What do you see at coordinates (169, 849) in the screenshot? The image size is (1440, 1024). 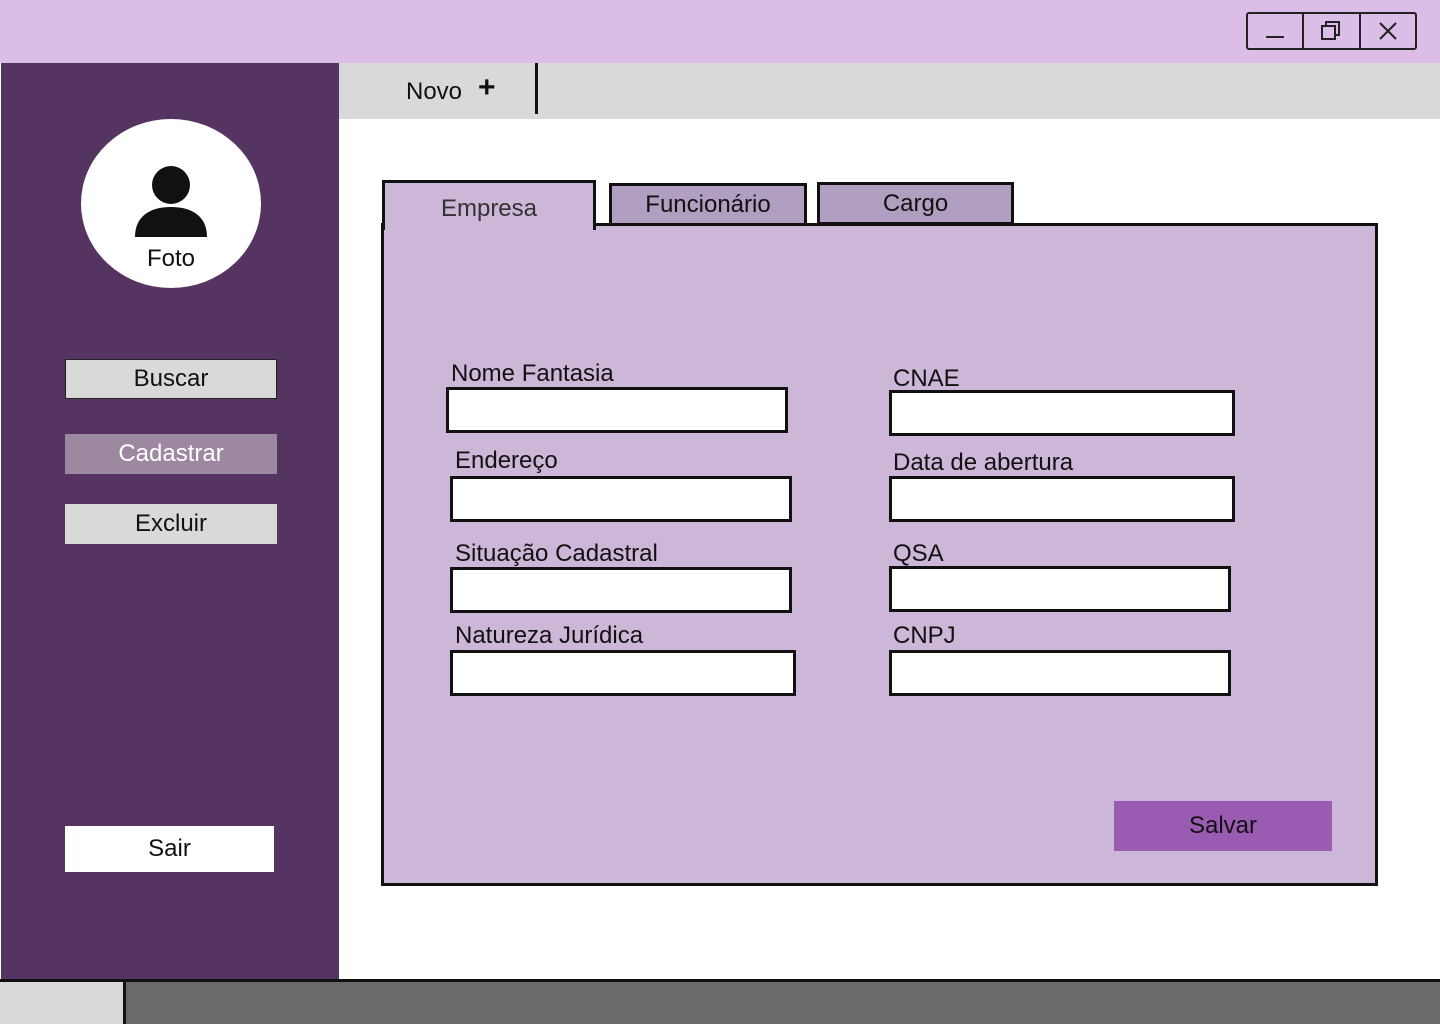 I see `exit-button: Sair` at bounding box center [169, 849].